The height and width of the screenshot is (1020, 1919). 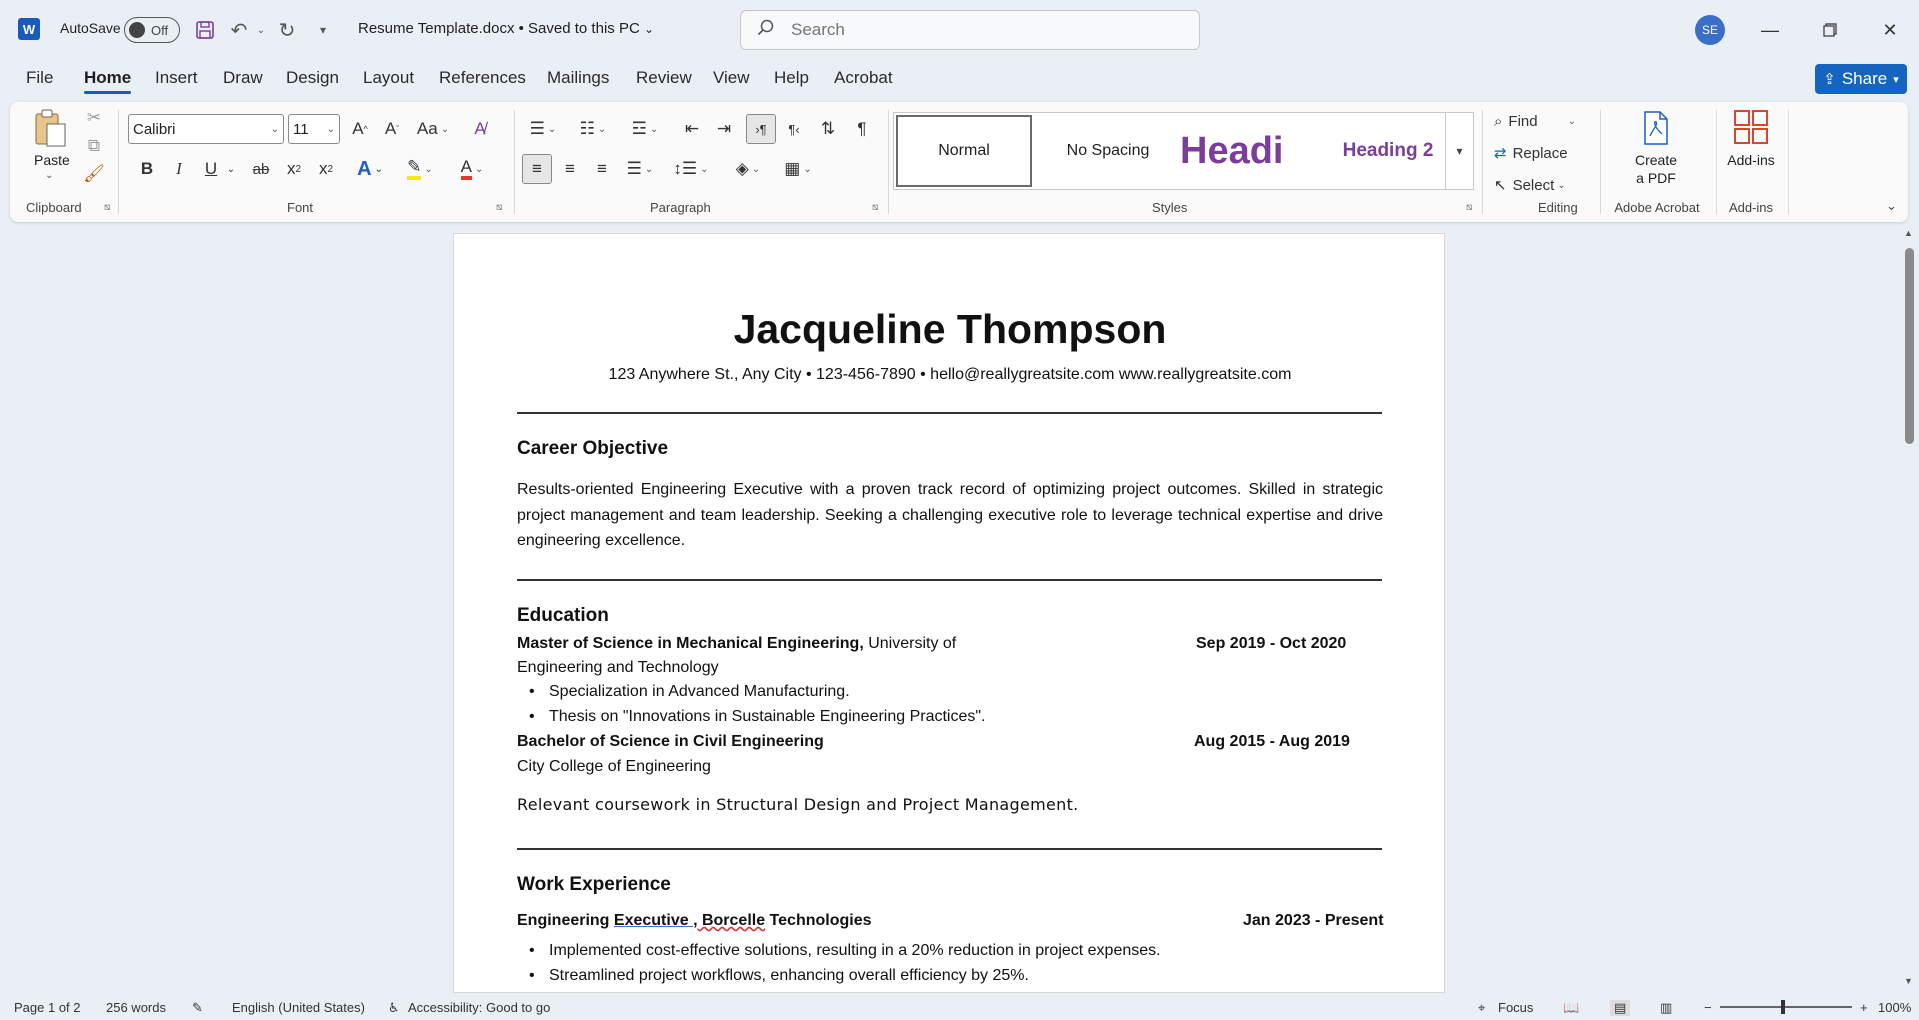 What do you see at coordinates (1909, 608) in the screenshot?
I see `vertical-scrollbar: ▲ ▼` at bounding box center [1909, 608].